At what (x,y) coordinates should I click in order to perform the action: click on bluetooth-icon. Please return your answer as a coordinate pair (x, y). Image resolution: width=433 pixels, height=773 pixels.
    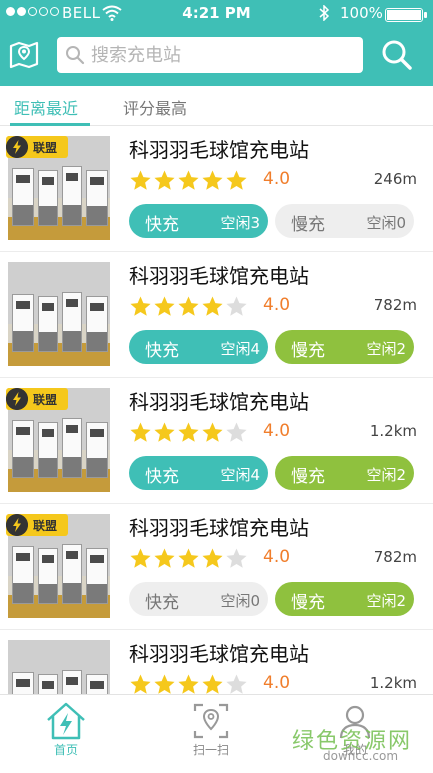
    Looking at the image, I should click on (324, 13).